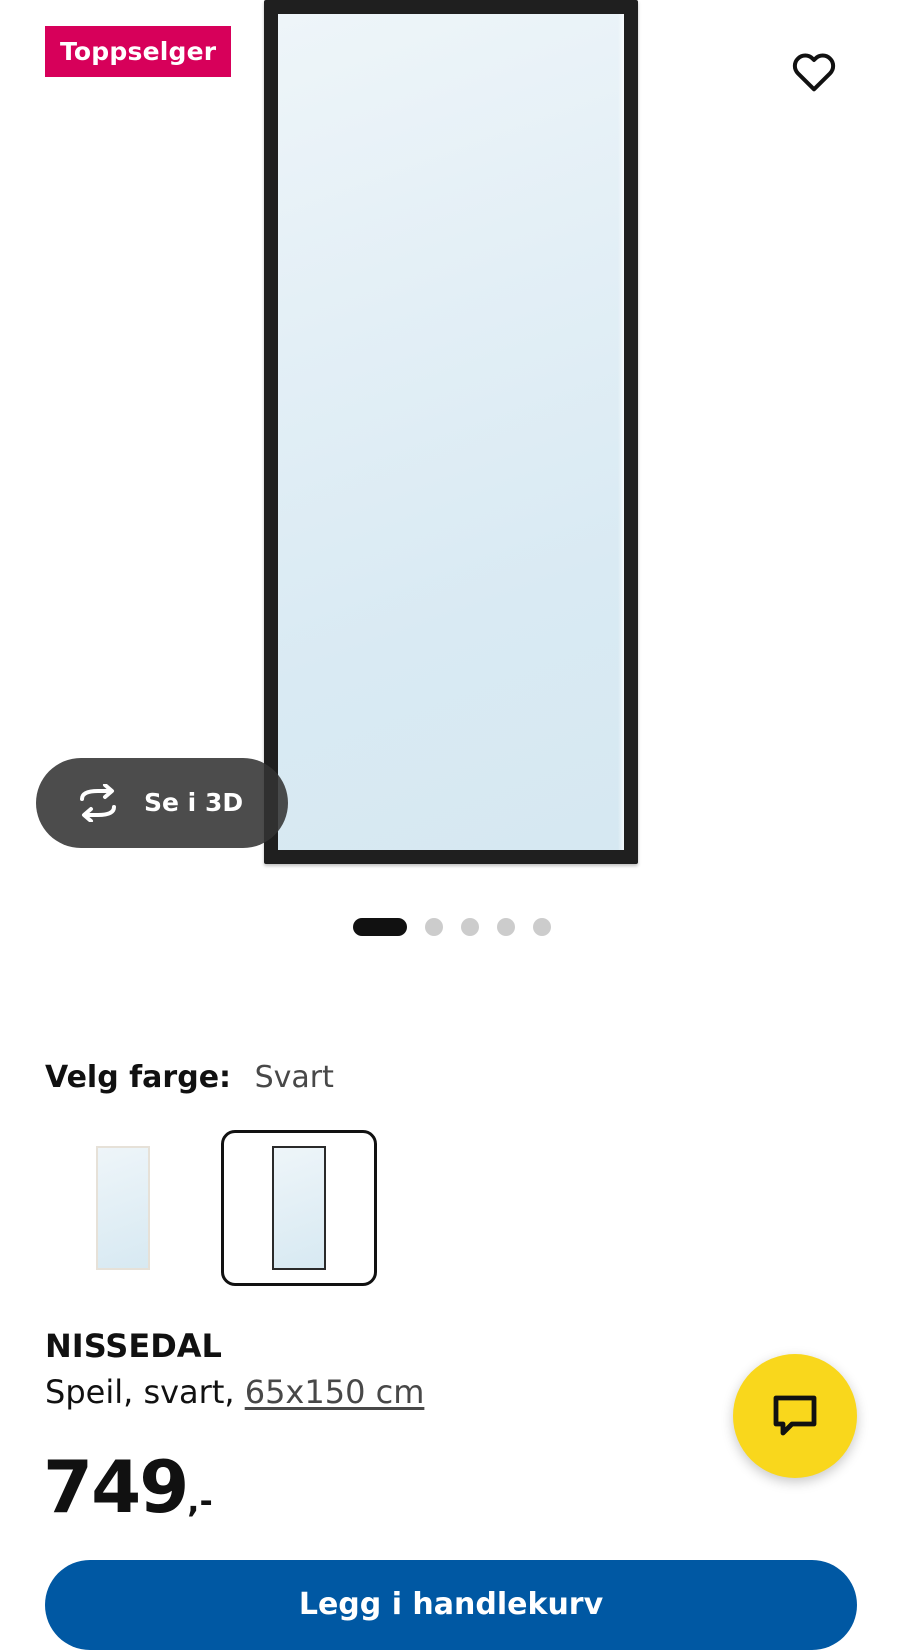  Describe the element at coordinates (145, 1392) in the screenshot. I see `product-description-text: Speil, svart,` at that location.